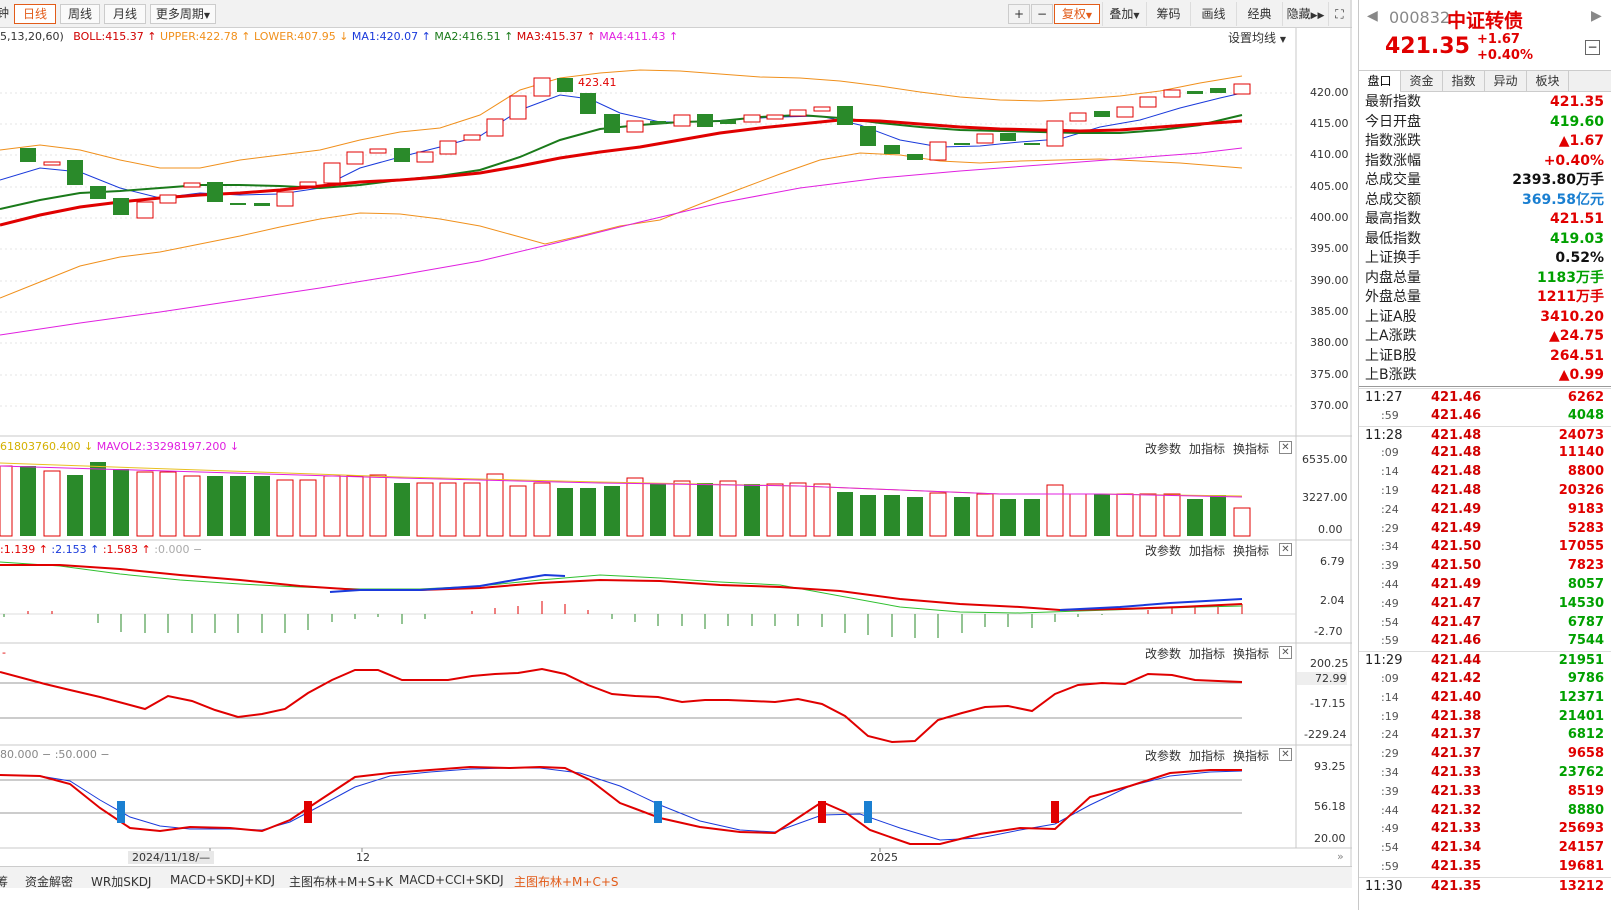  Describe the element at coordinates (1464, 81) in the screenshot. I see `tab-index: 指数` at that location.